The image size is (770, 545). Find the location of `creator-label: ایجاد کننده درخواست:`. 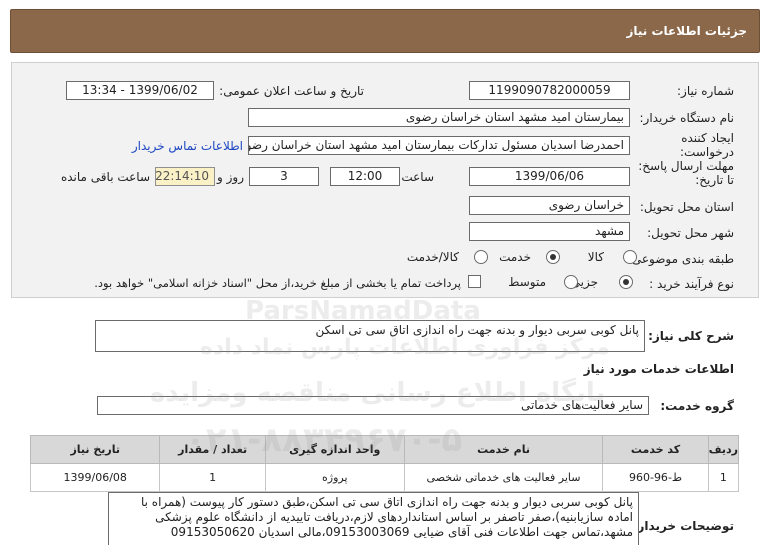

creator-label: ایجاد کننده درخواست: is located at coordinates (707, 145).